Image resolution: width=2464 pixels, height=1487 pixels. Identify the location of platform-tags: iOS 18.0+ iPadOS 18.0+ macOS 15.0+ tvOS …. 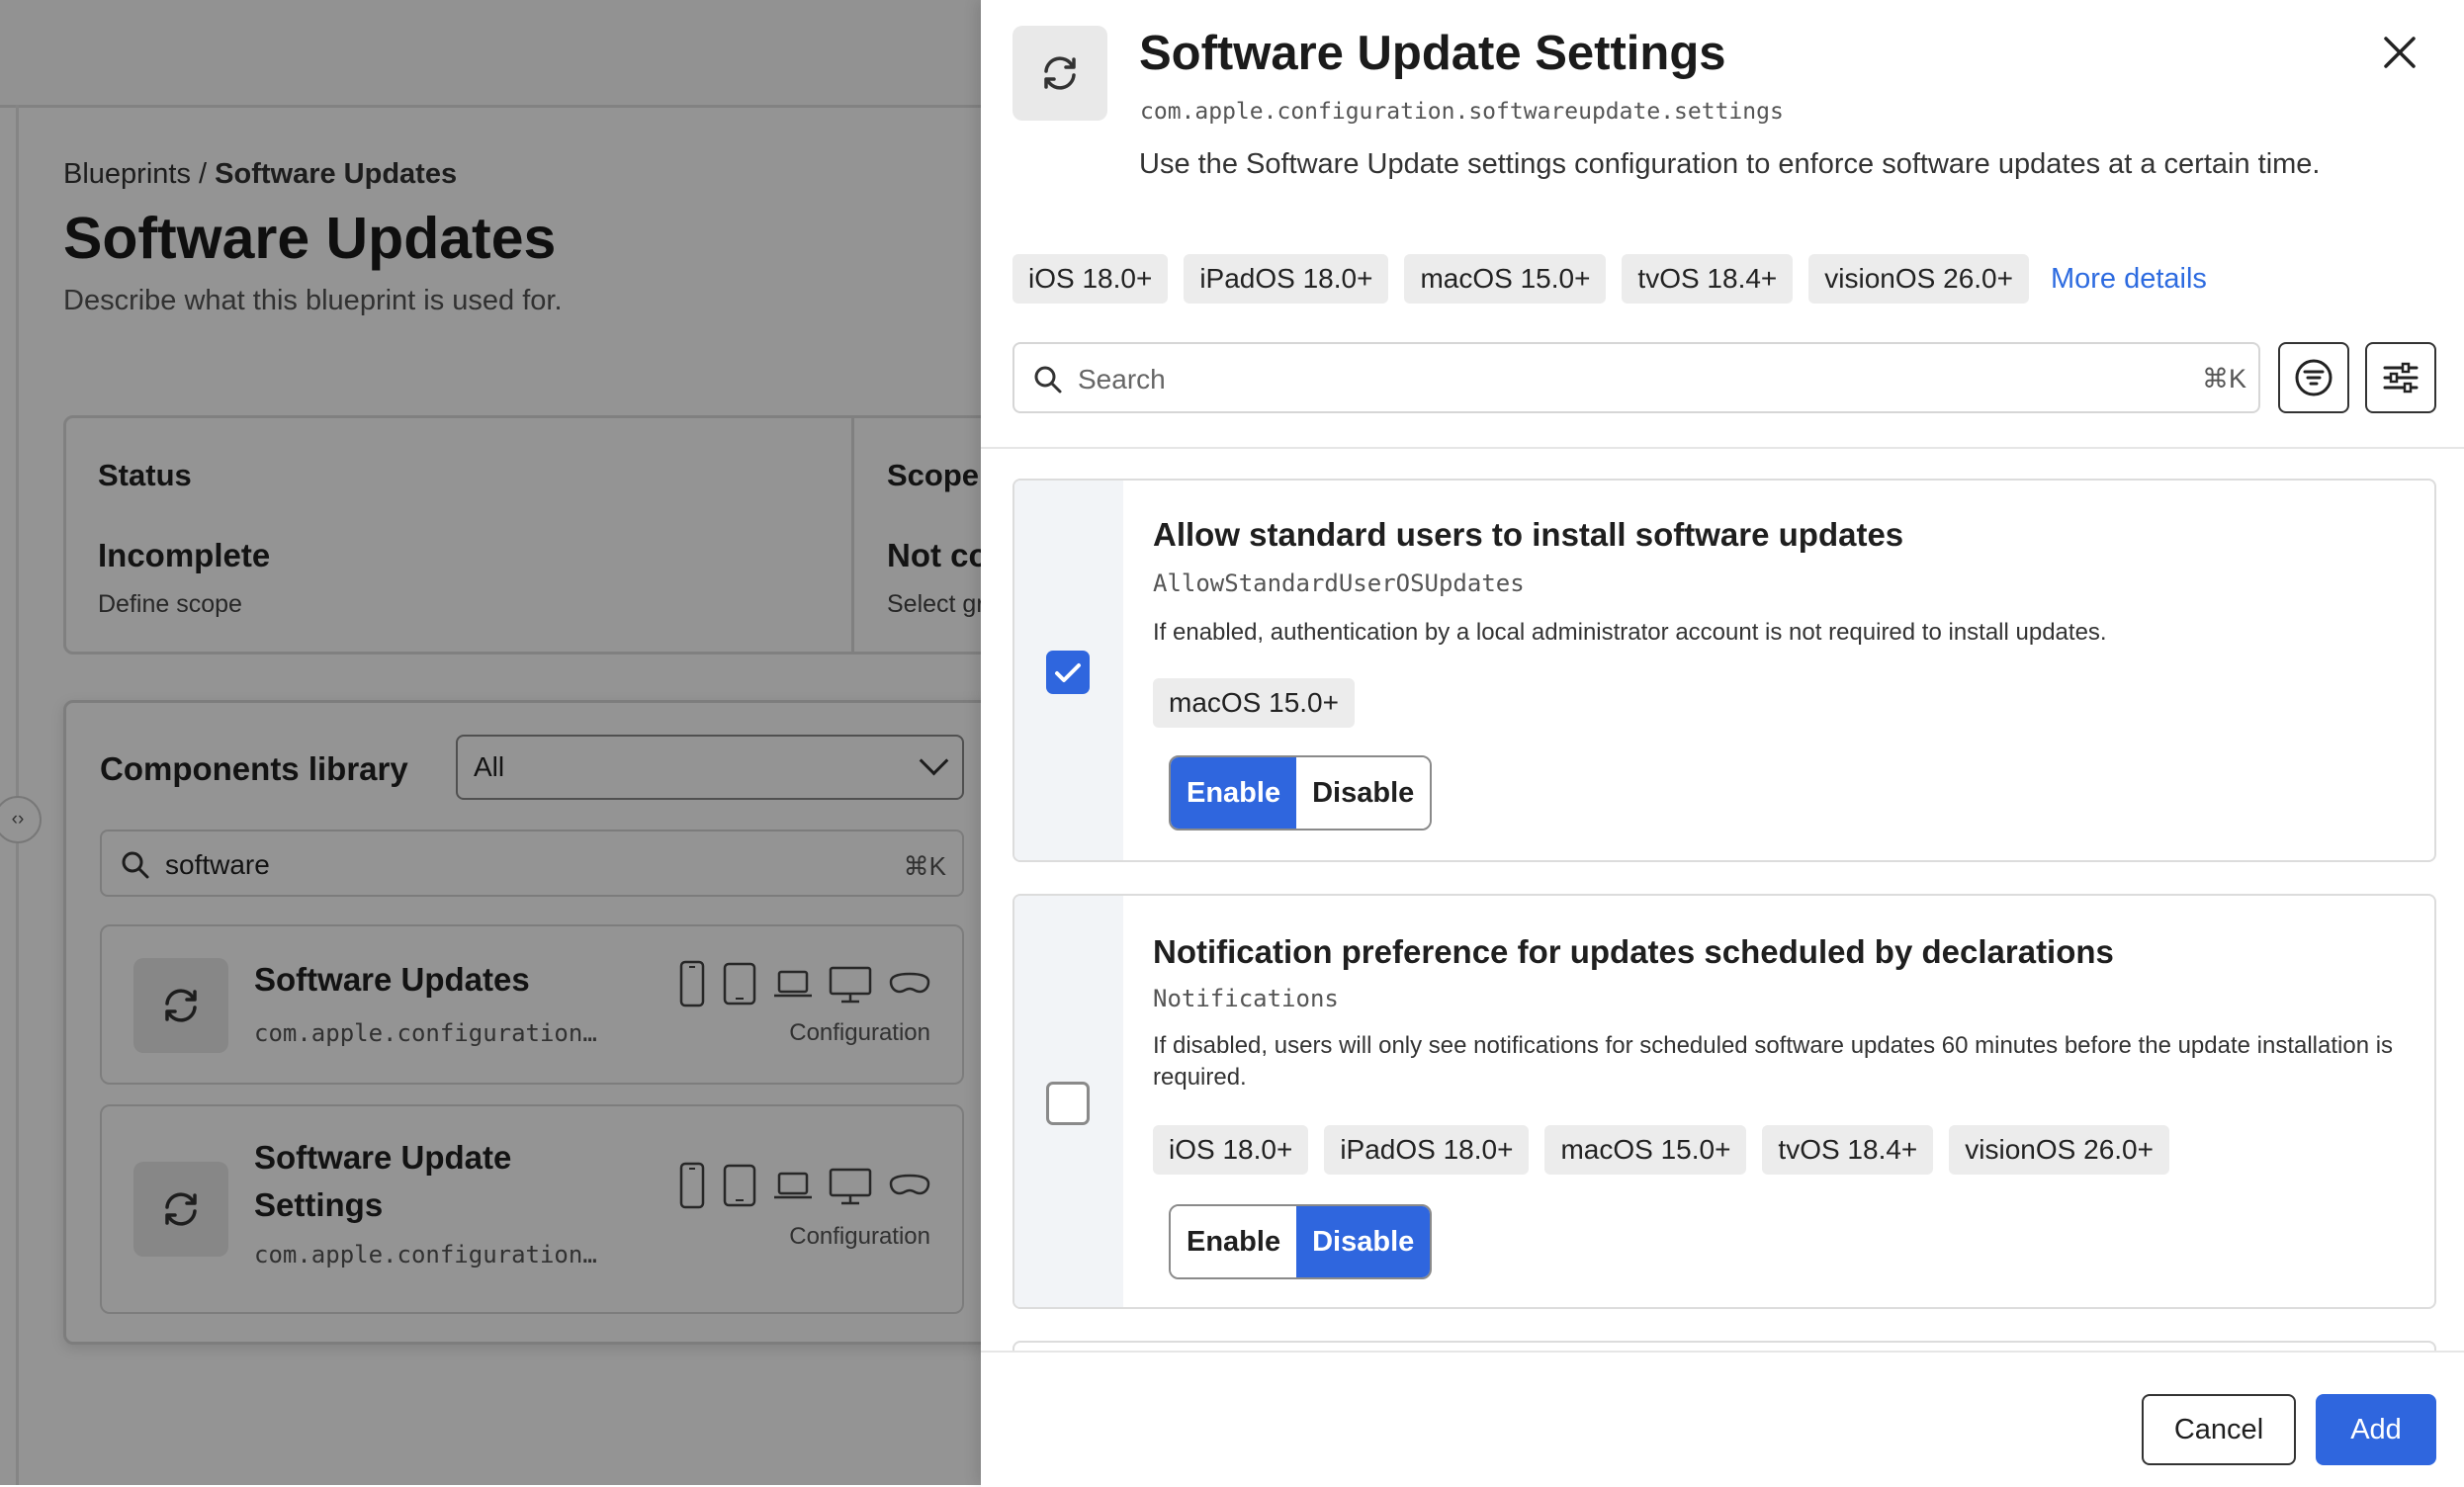
(1610, 279).